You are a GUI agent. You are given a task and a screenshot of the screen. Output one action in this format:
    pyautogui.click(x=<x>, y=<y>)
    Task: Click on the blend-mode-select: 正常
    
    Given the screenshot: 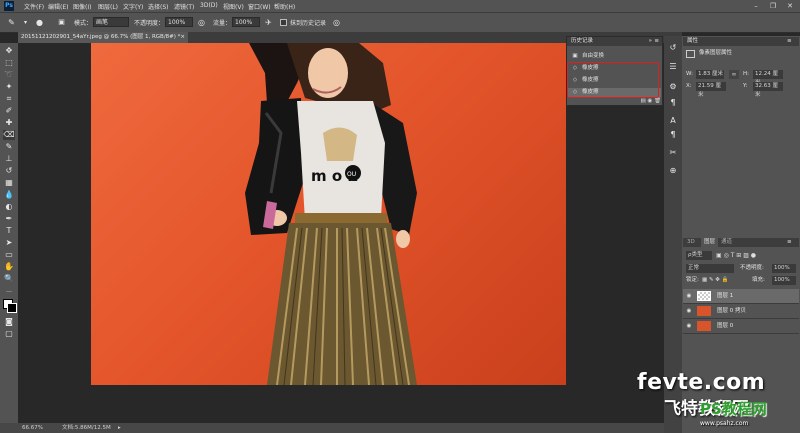 What is the action you would take?
    pyautogui.click(x=710, y=268)
    